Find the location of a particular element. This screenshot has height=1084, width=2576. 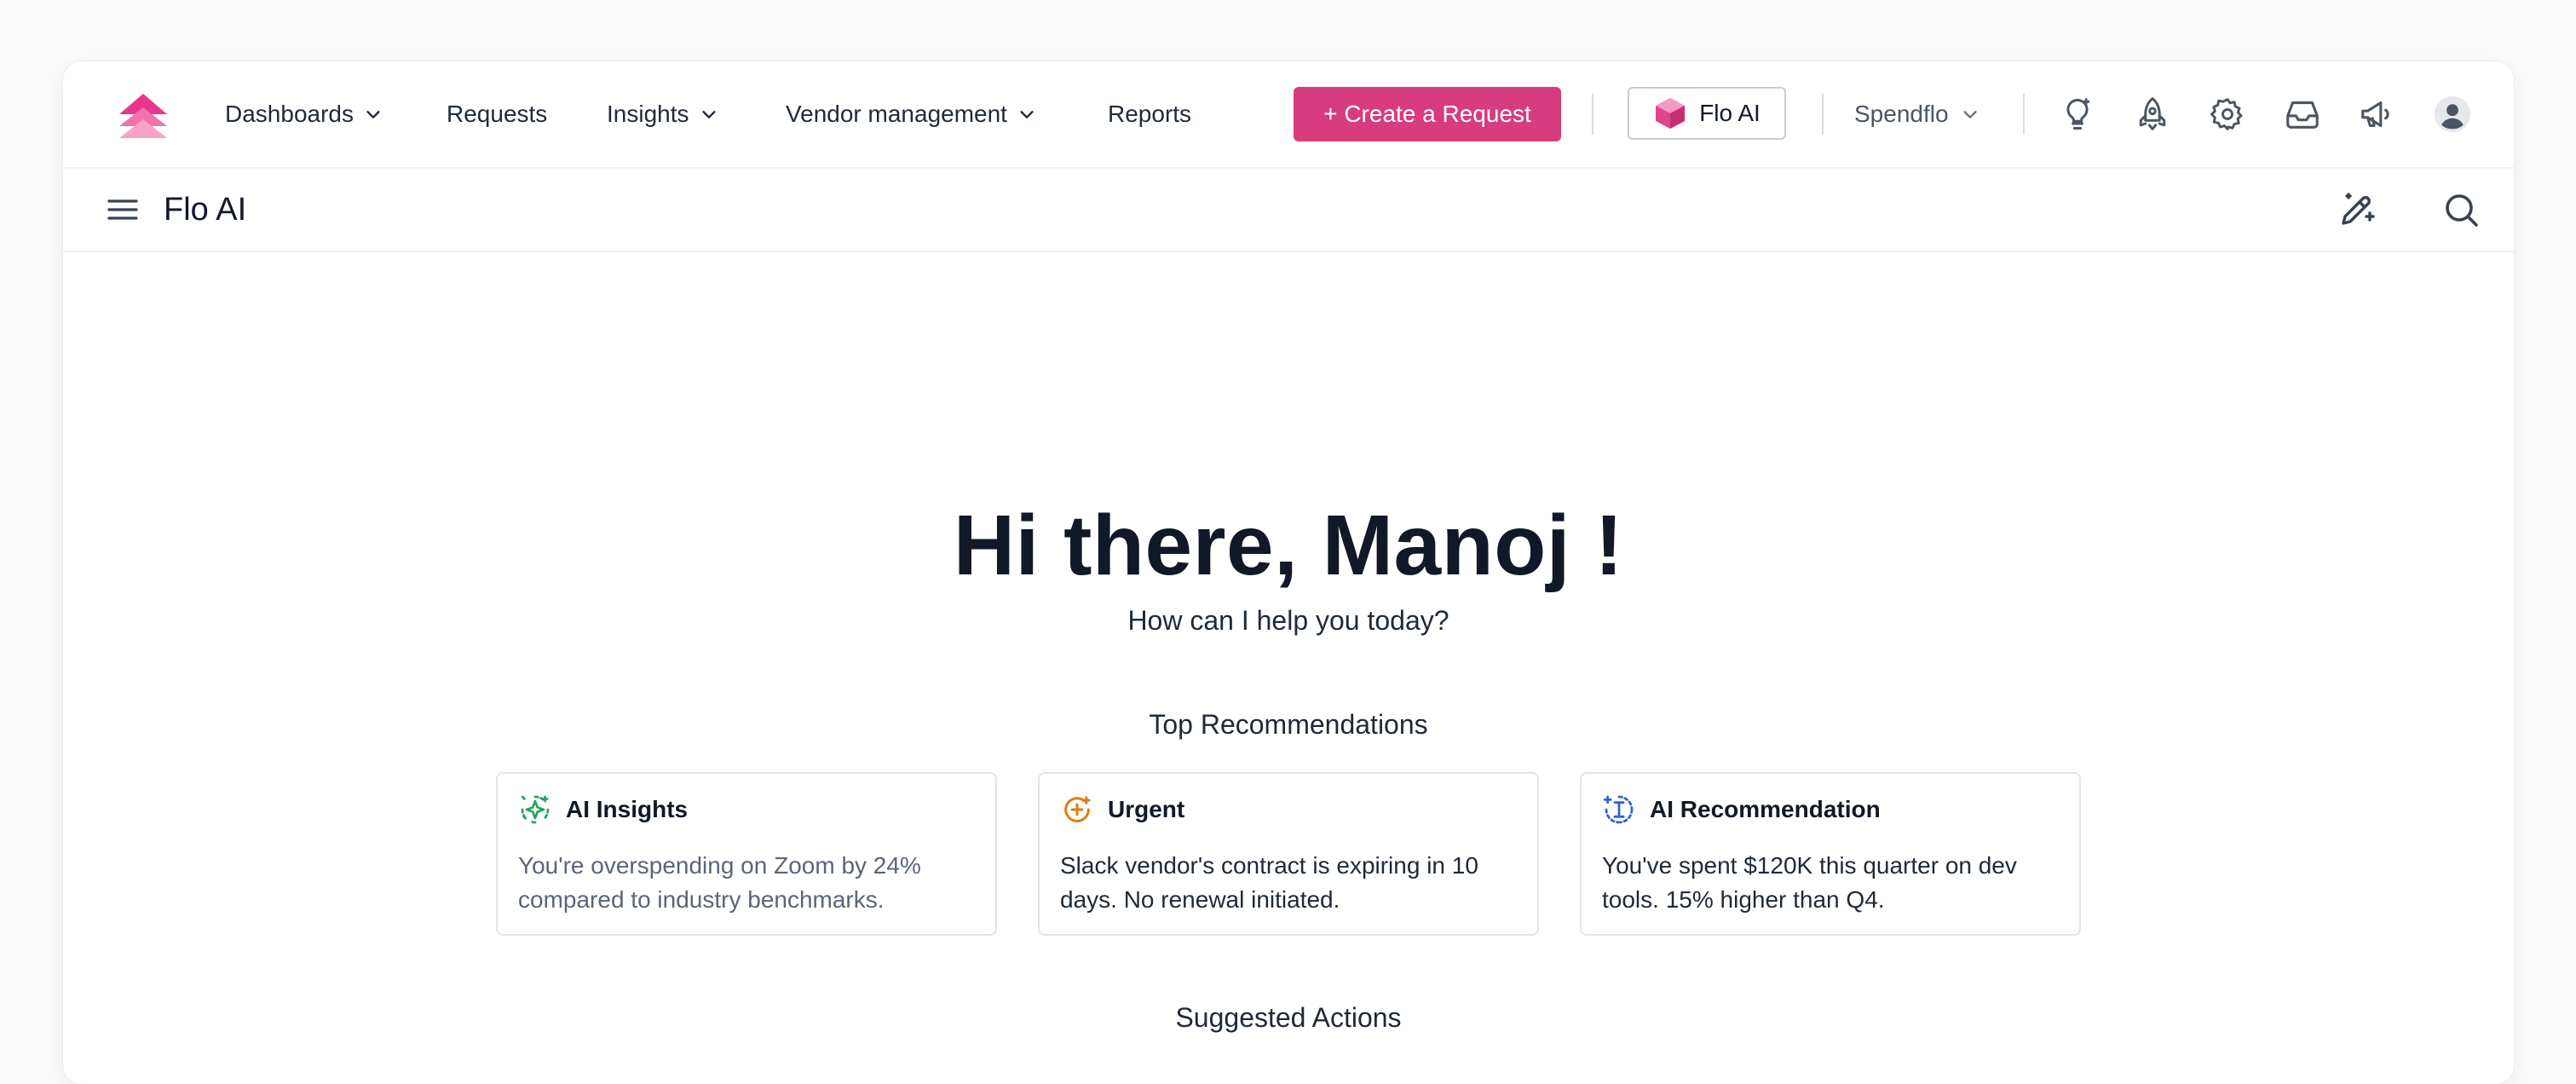

nav-reports: Reports is located at coordinates (1149, 114).